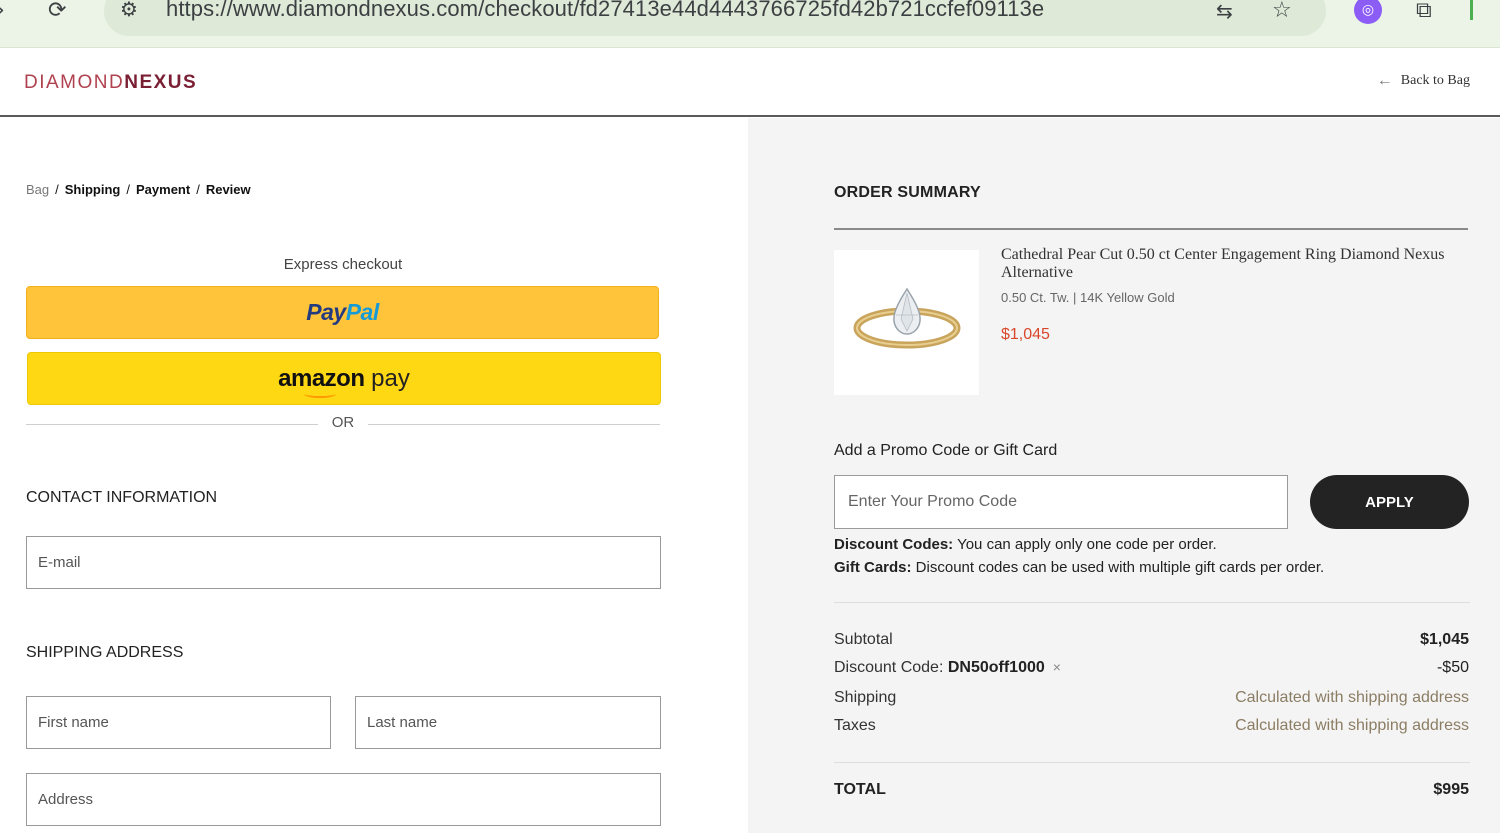 The image size is (1500, 833). I want to click on total-label: TOTAL, so click(860, 789).